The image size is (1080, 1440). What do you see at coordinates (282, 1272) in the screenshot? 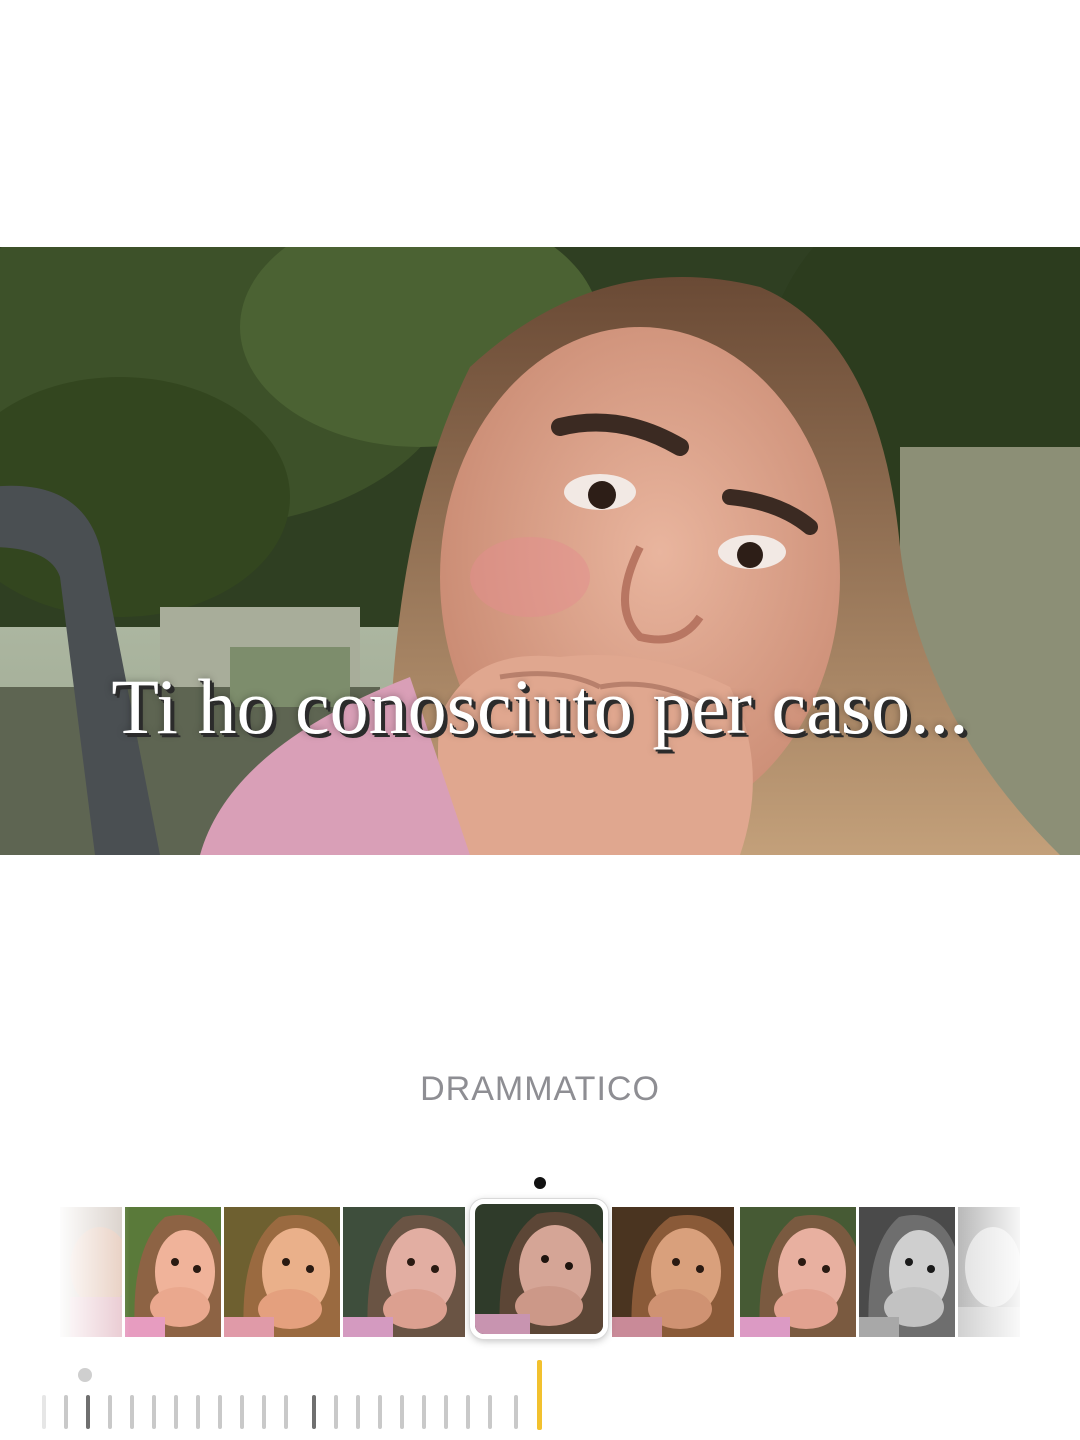
I see `filter-thumbnail-warm` at bounding box center [282, 1272].